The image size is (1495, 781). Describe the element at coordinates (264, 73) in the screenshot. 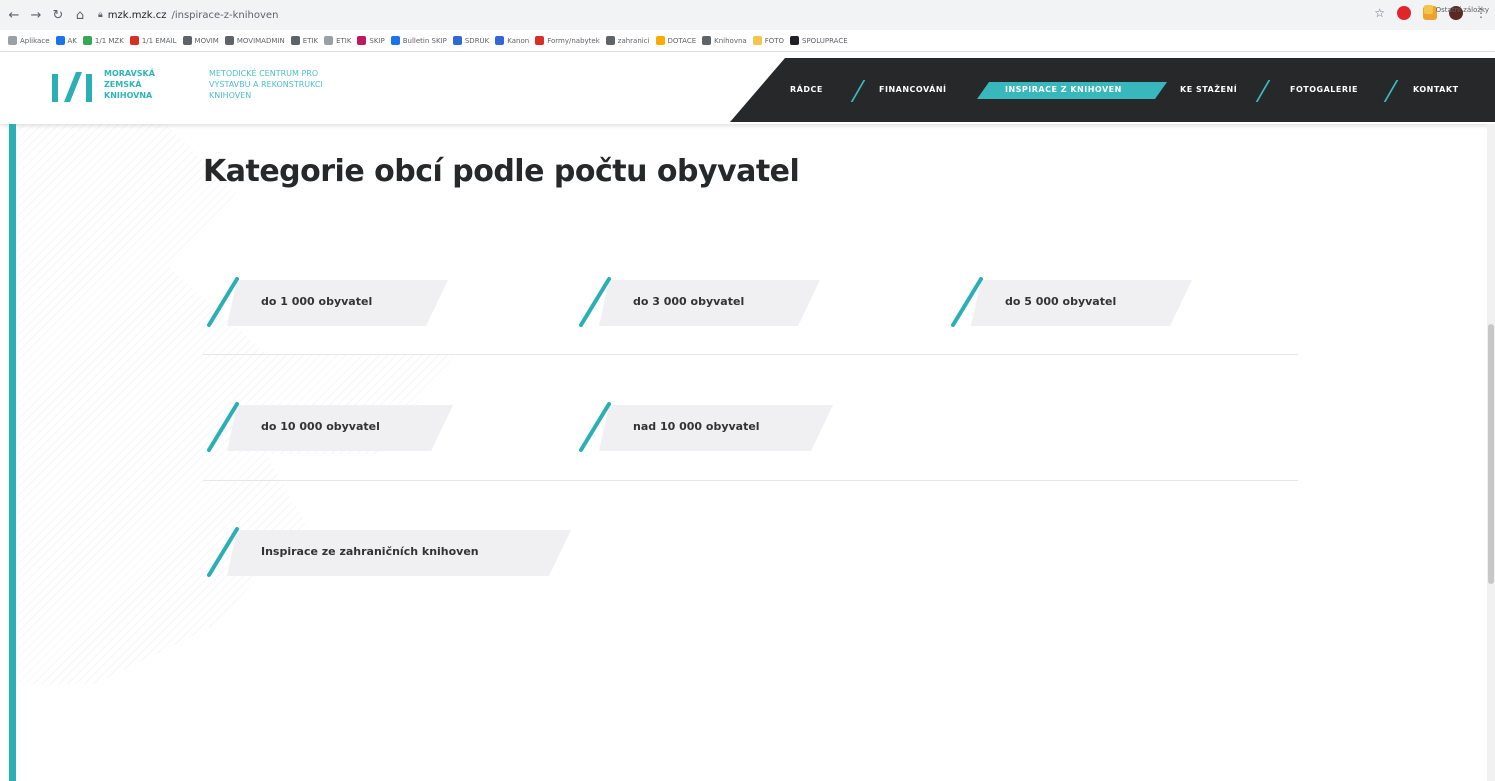

I see `tagline-line: METODICKÉ CENTRUM PRO` at that location.